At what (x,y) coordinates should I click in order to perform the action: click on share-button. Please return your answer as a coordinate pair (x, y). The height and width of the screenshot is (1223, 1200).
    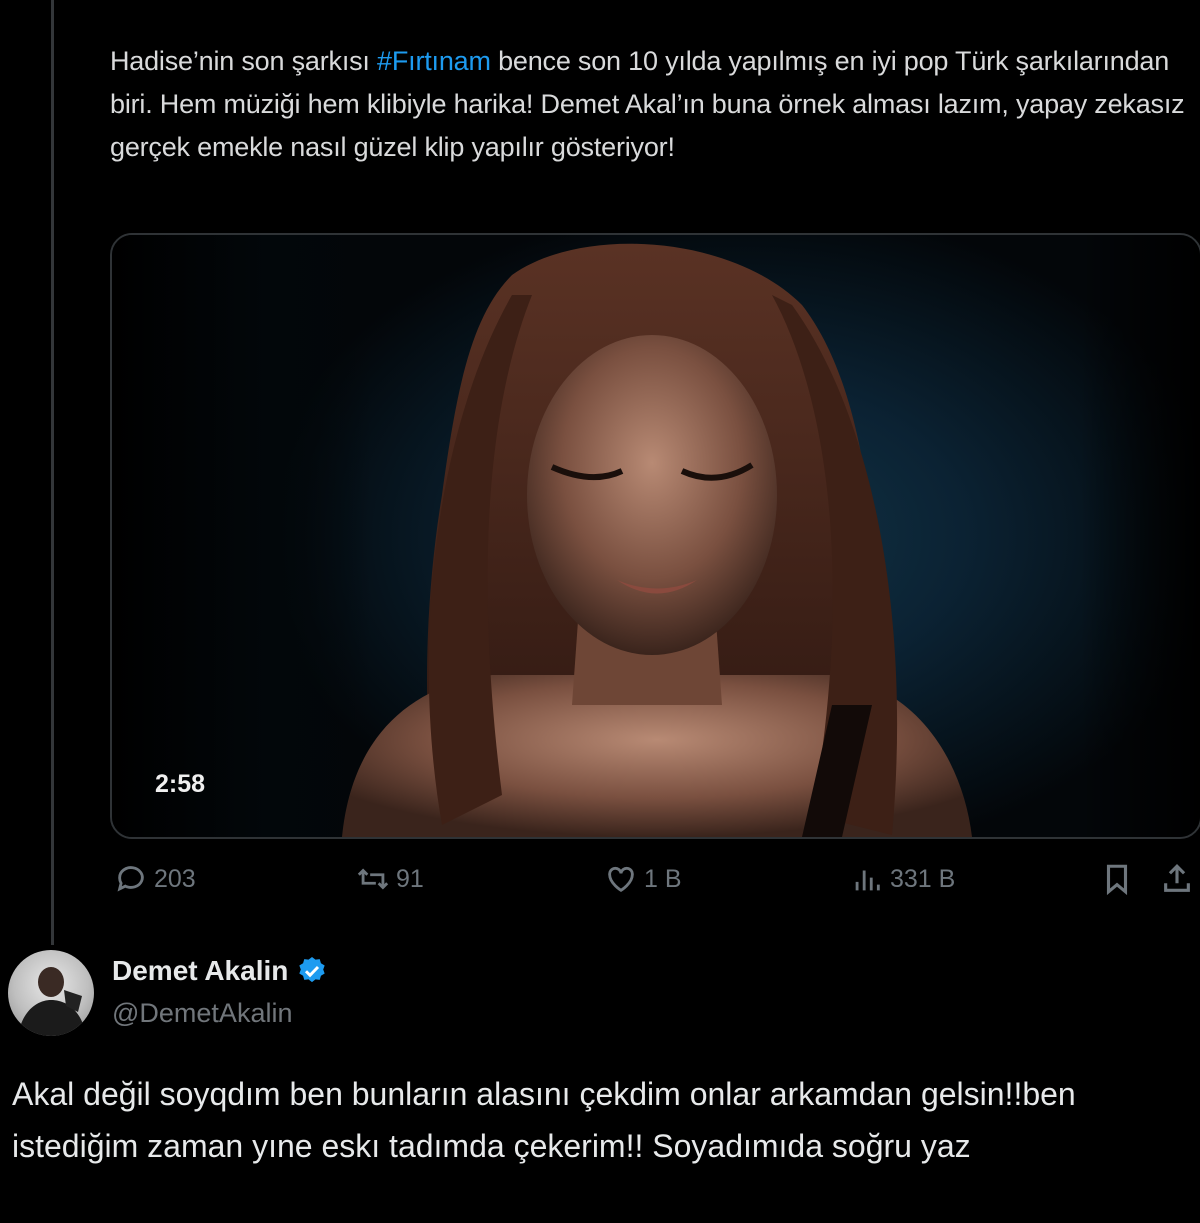
    Looking at the image, I should click on (1177, 879).